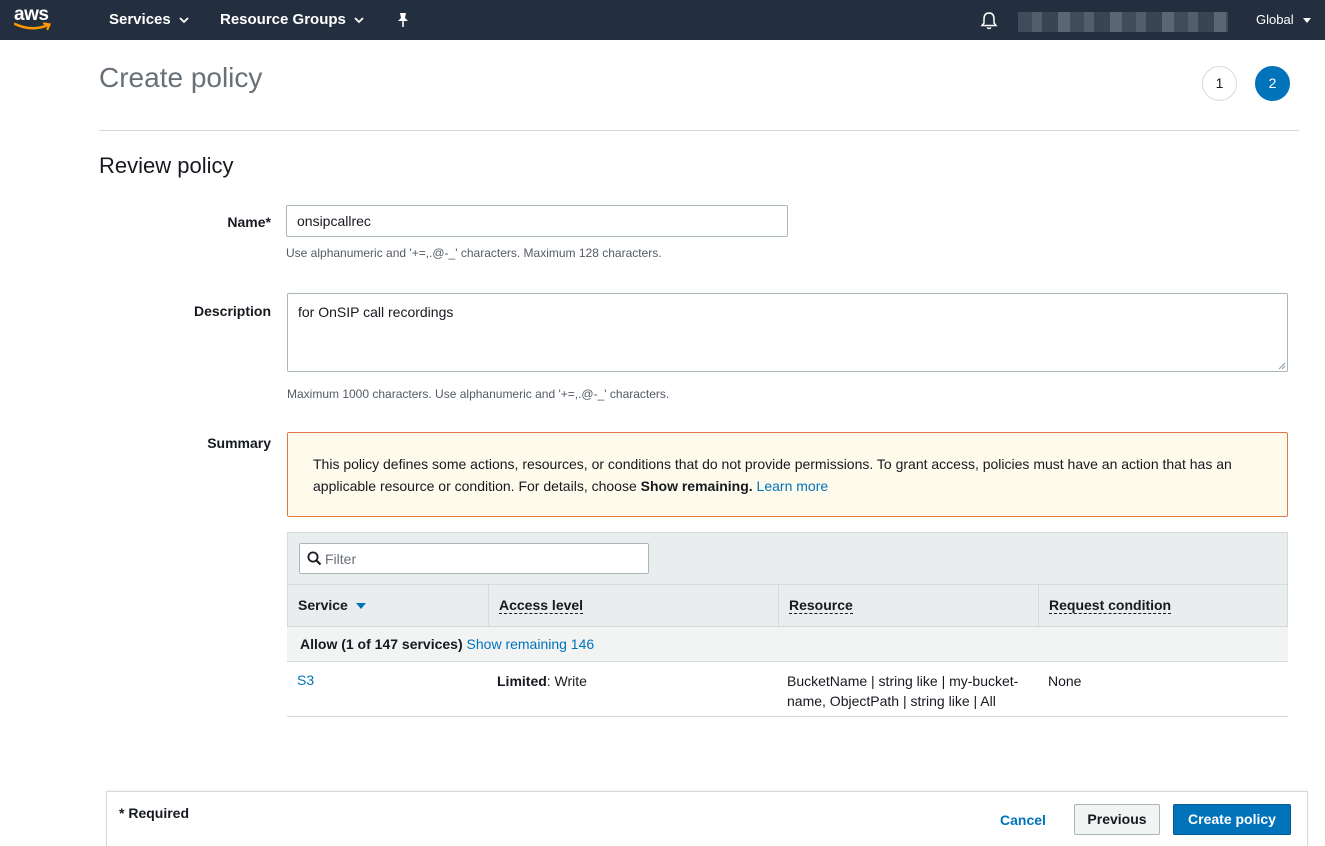 This screenshot has height=846, width=1325. I want to click on column-header-request-condition: Request condition, so click(1162, 605).